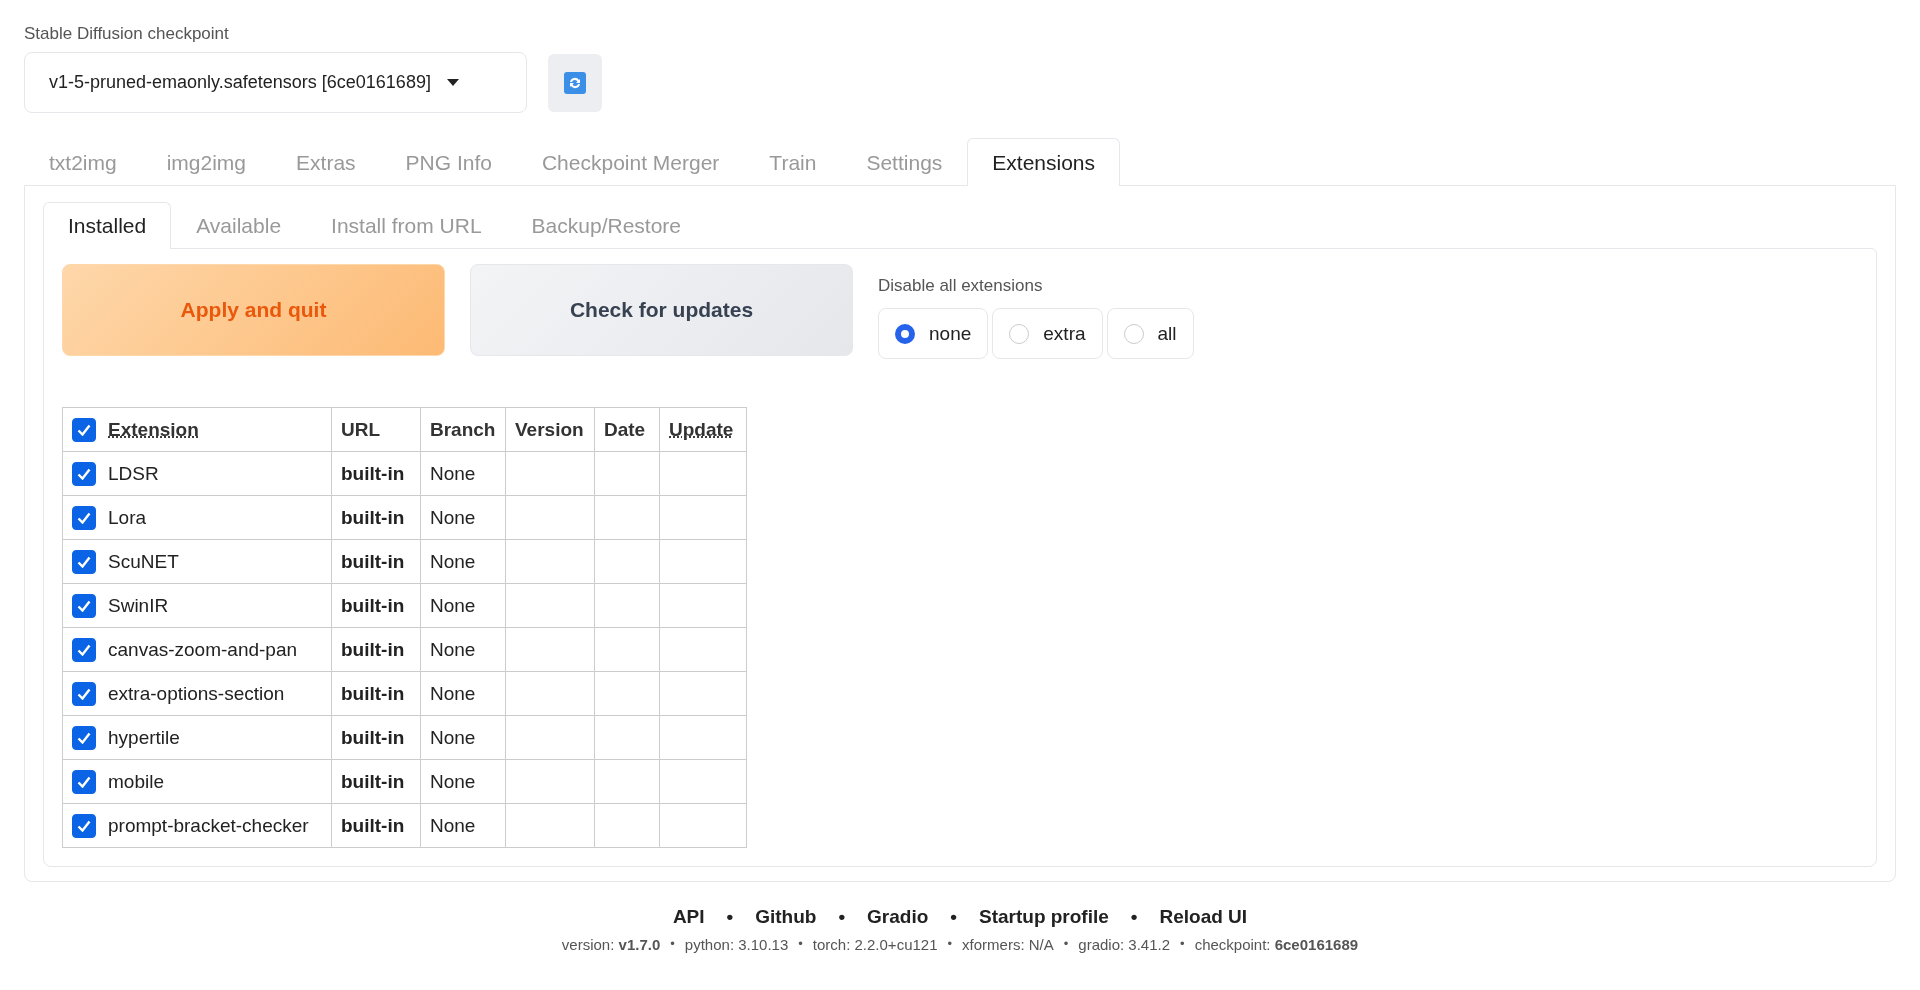  Describe the element at coordinates (127, 34) in the screenshot. I see `field-label: Stable Diffusion checkpoint` at that location.